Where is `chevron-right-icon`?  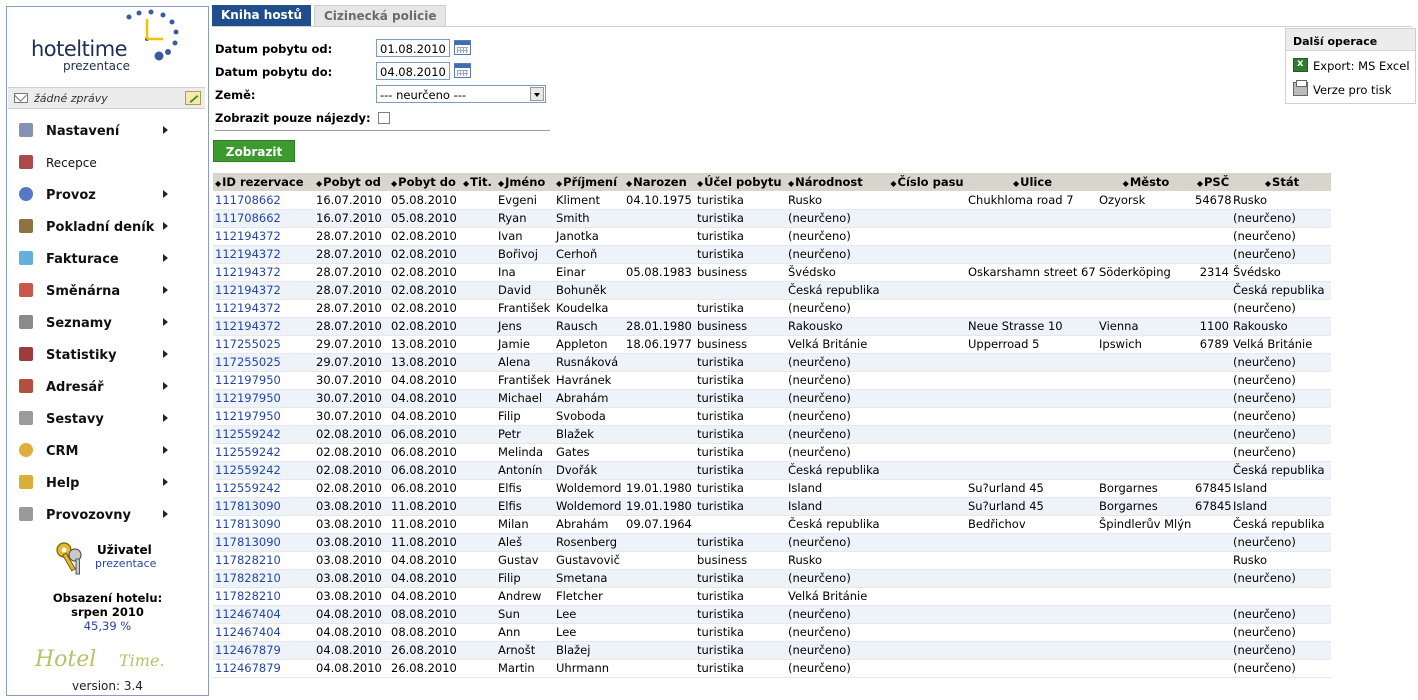
chevron-right-icon is located at coordinates (165, 354).